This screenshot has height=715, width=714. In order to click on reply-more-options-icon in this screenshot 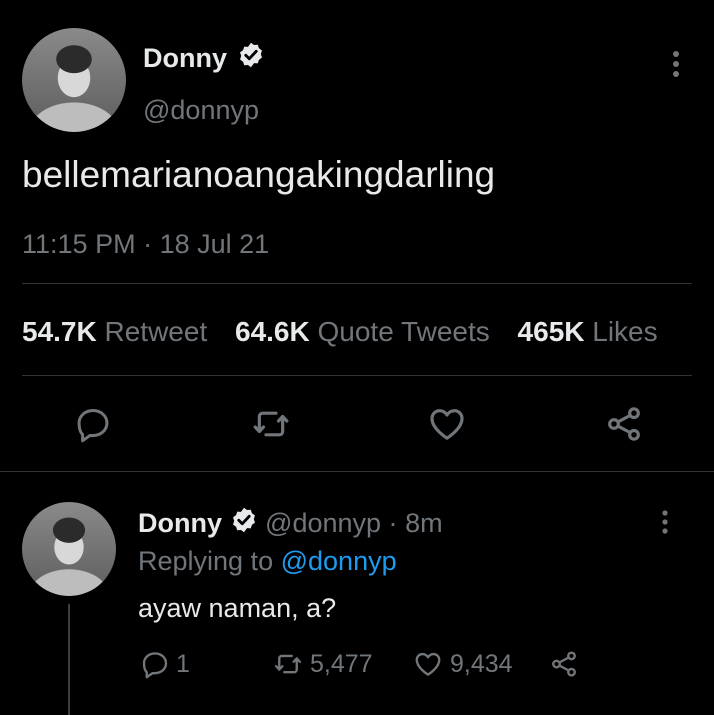, I will do `click(665, 522)`.